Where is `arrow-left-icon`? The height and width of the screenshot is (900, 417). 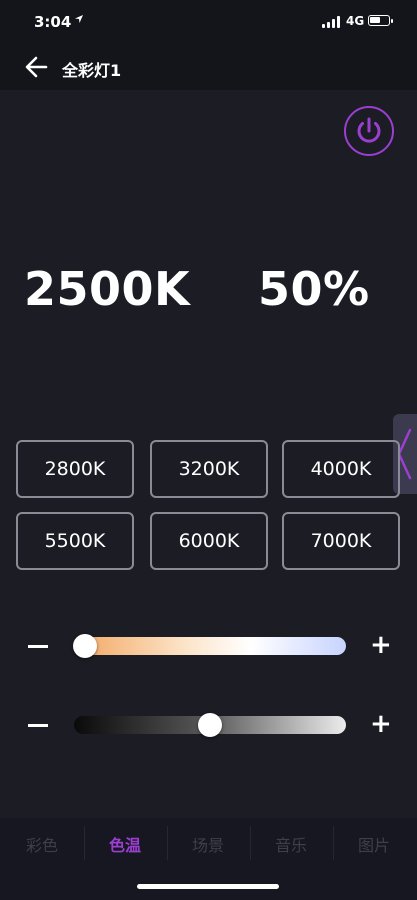
arrow-left-icon is located at coordinates (37, 67).